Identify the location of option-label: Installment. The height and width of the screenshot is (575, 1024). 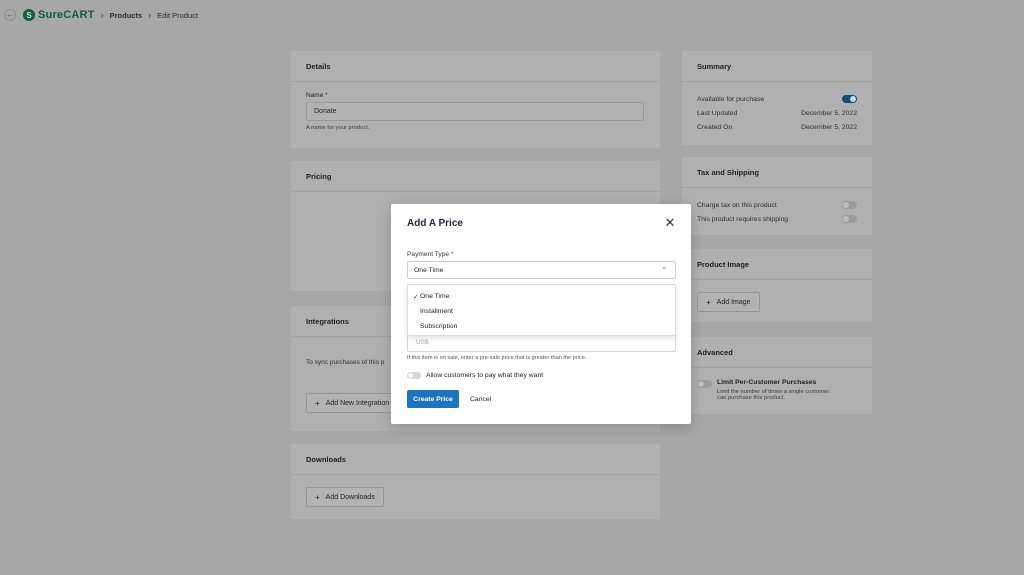
(436, 311).